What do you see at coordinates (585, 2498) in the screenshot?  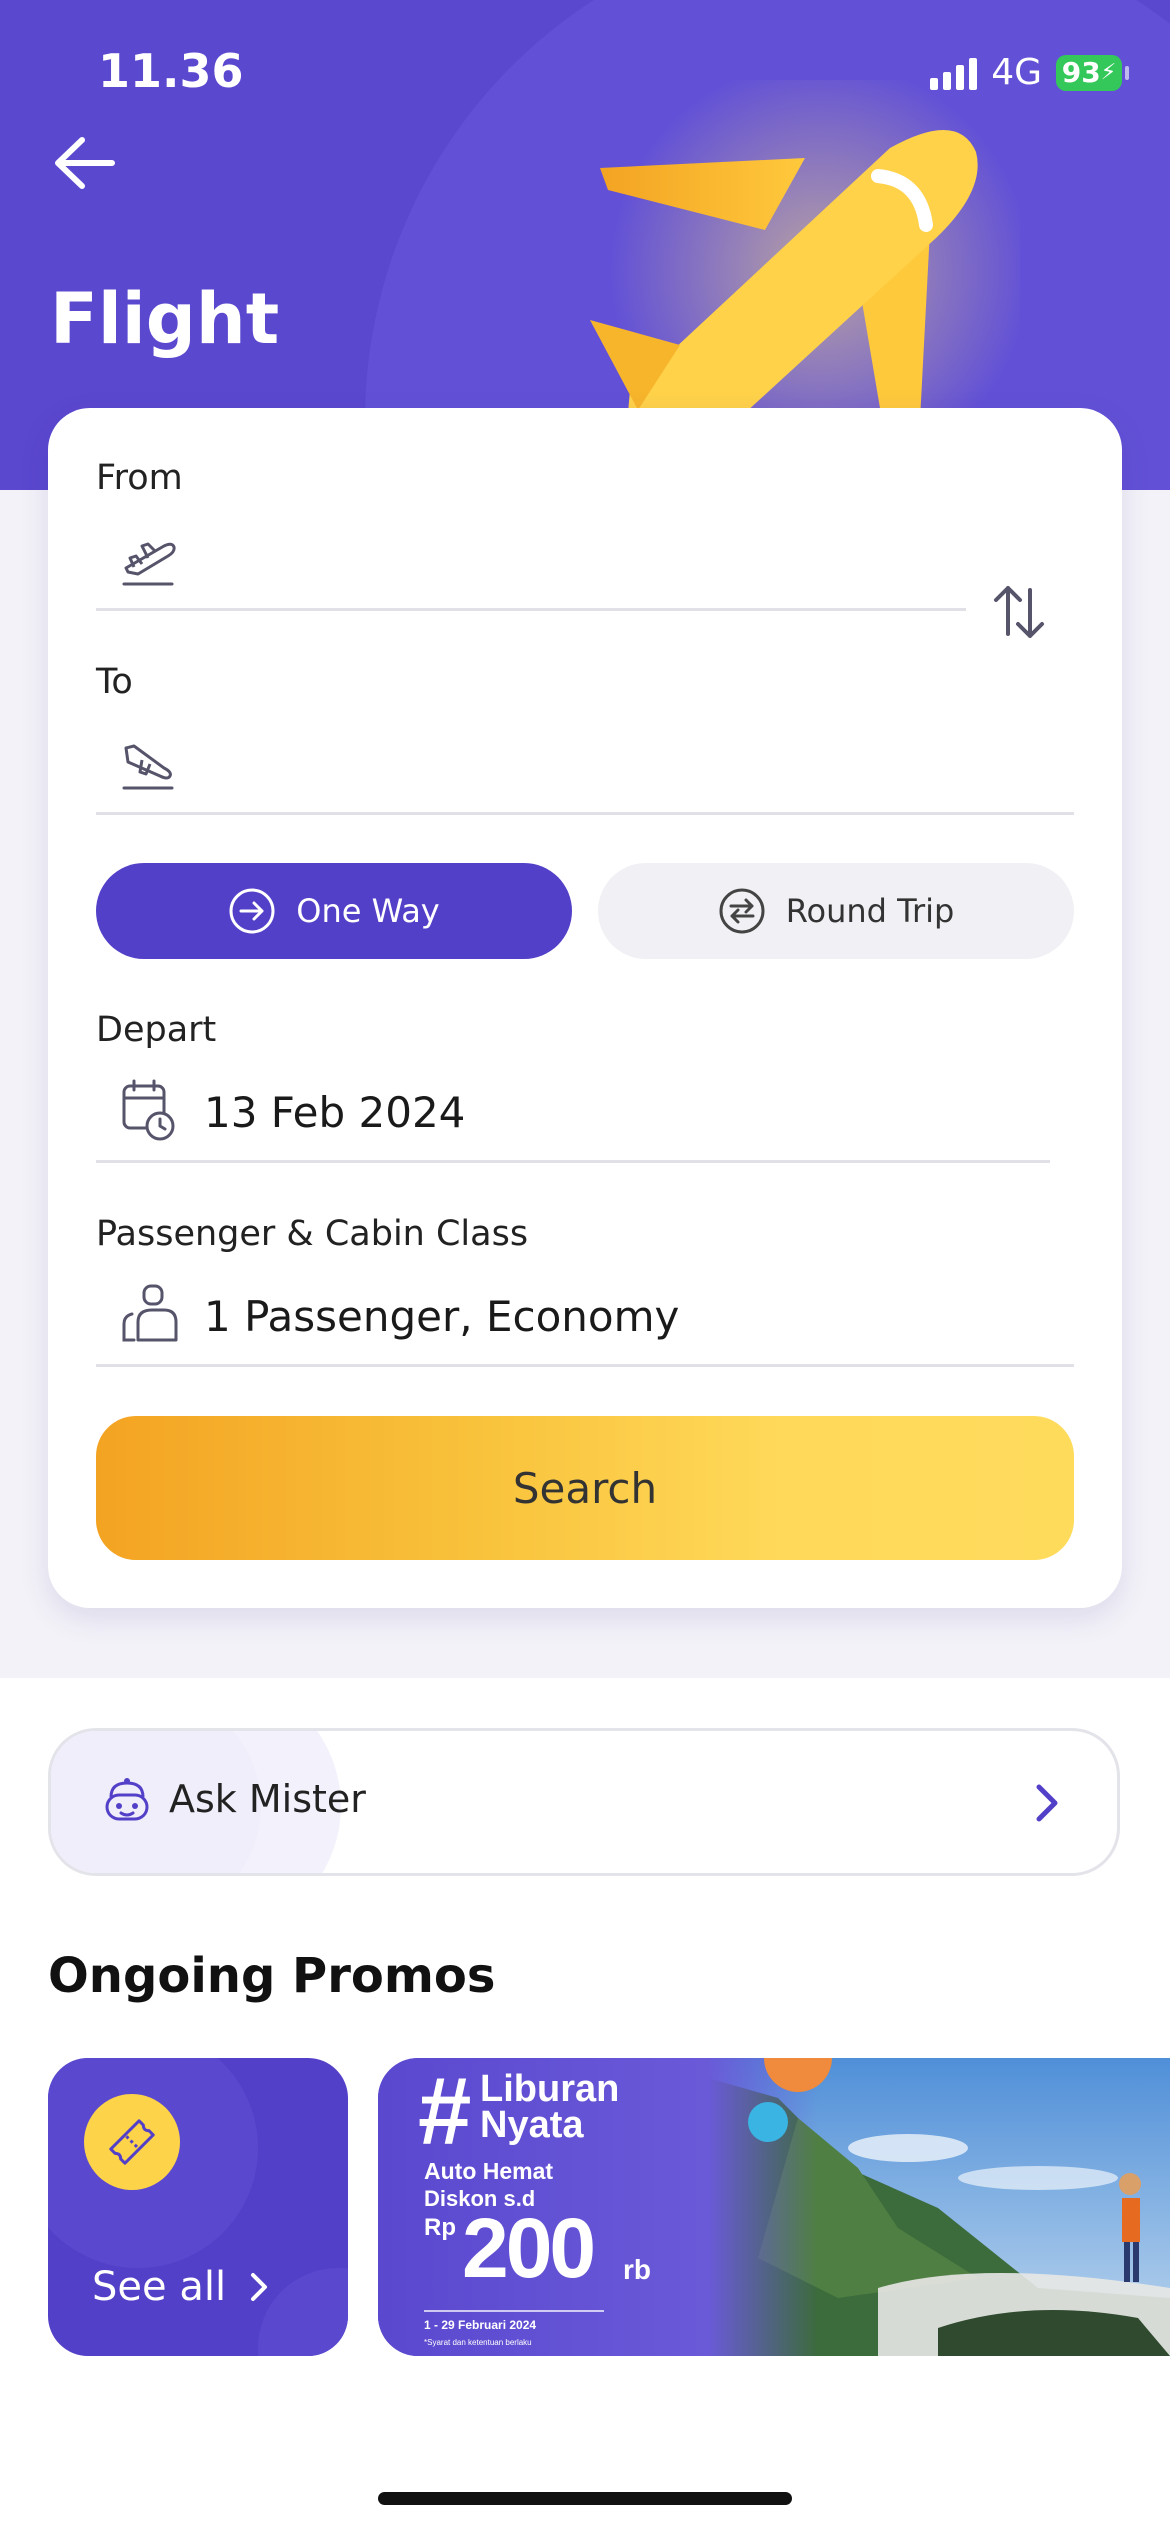 I see `home-indicator` at bounding box center [585, 2498].